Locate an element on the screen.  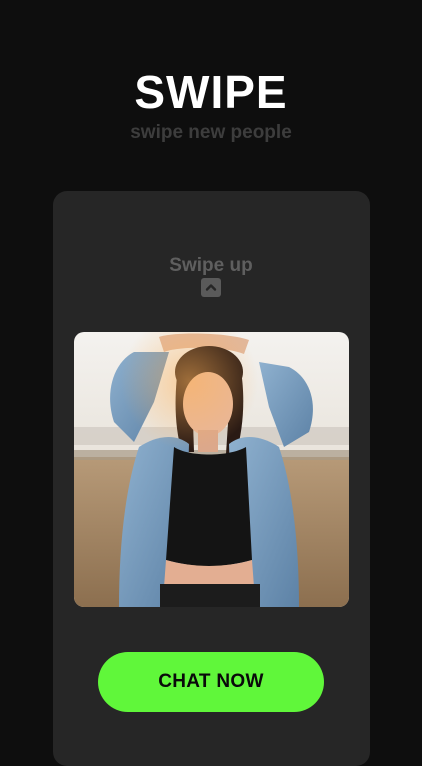
page-title: SWIPE is located at coordinates (211, 92).